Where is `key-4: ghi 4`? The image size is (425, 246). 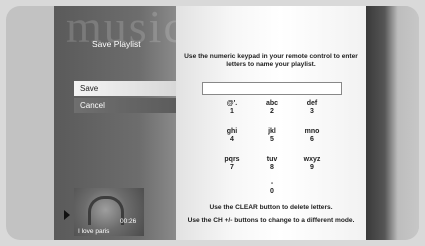 key-4: ghi 4 is located at coordinates (232, 136).